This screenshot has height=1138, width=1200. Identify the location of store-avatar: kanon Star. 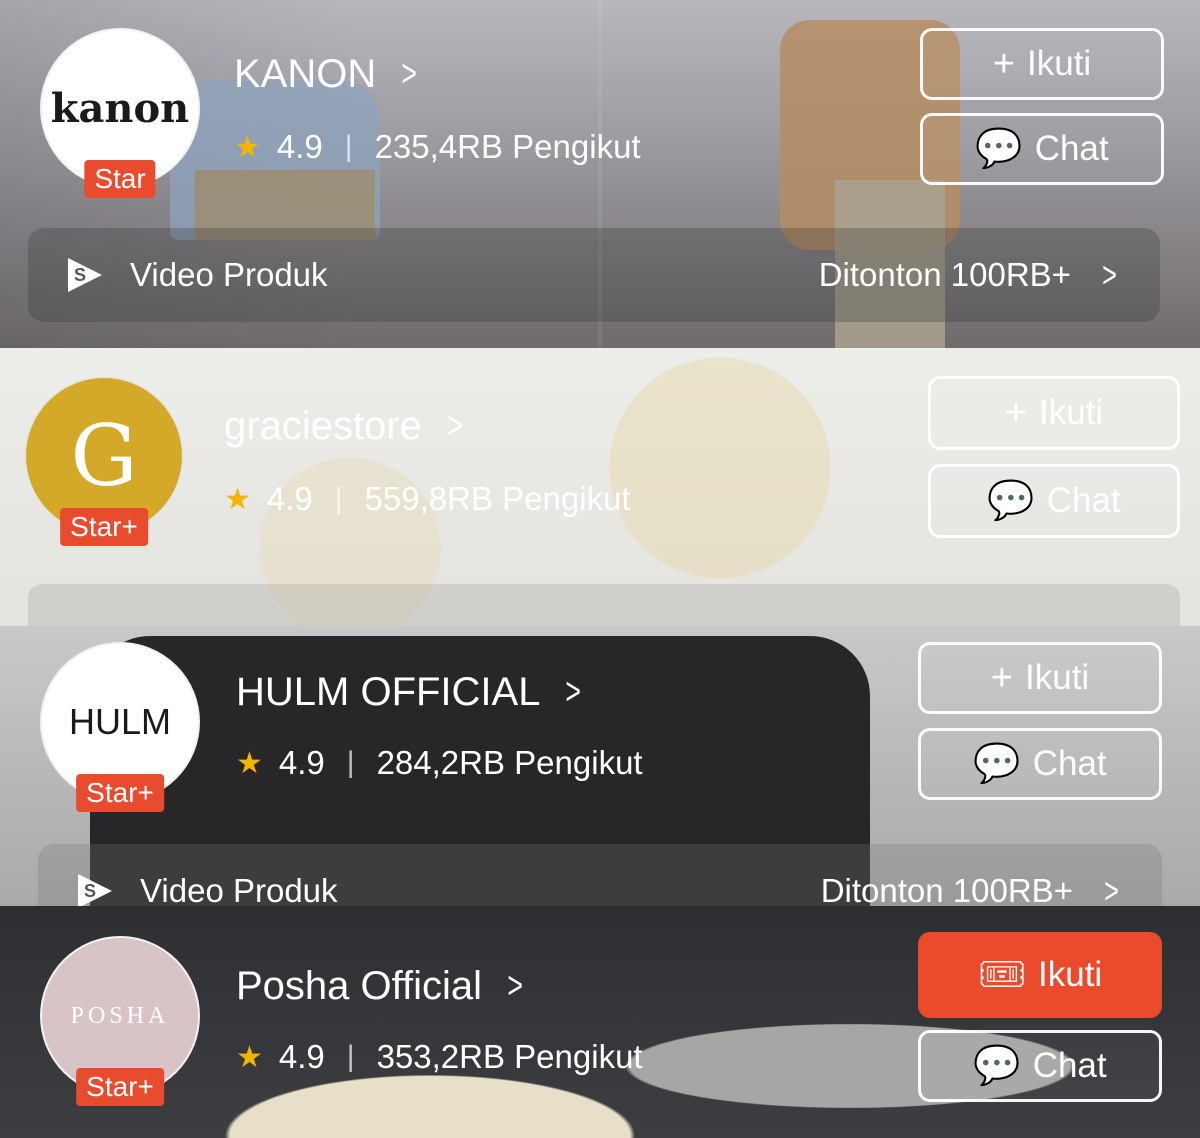
(120, 113).